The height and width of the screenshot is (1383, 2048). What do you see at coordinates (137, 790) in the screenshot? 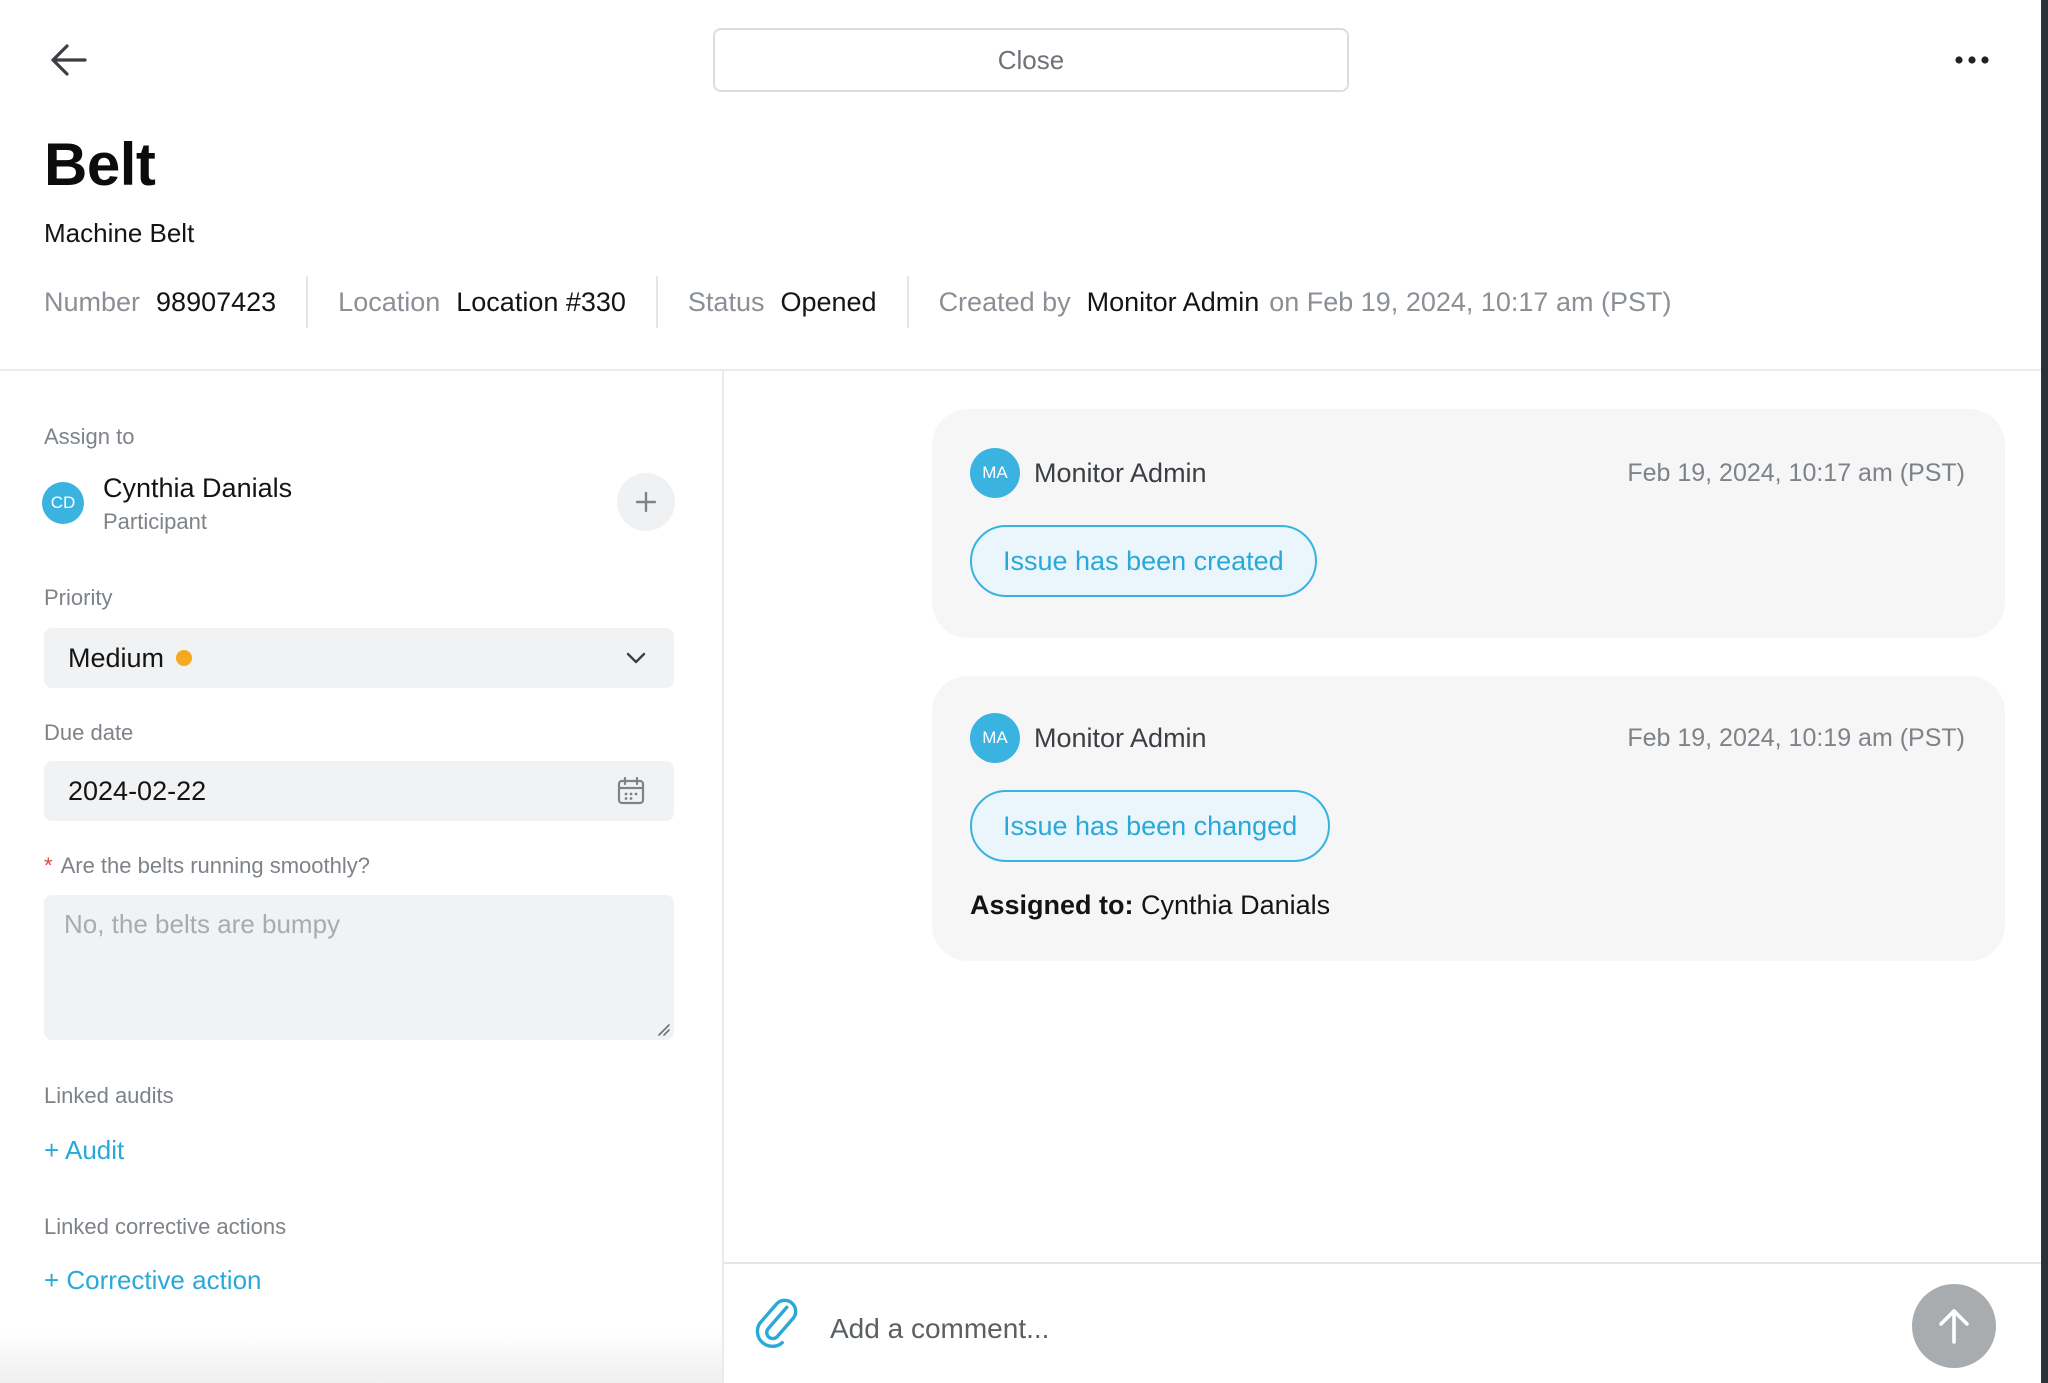
I see `due-date-value: 2024-02-22` at bounding box center [137, 790].